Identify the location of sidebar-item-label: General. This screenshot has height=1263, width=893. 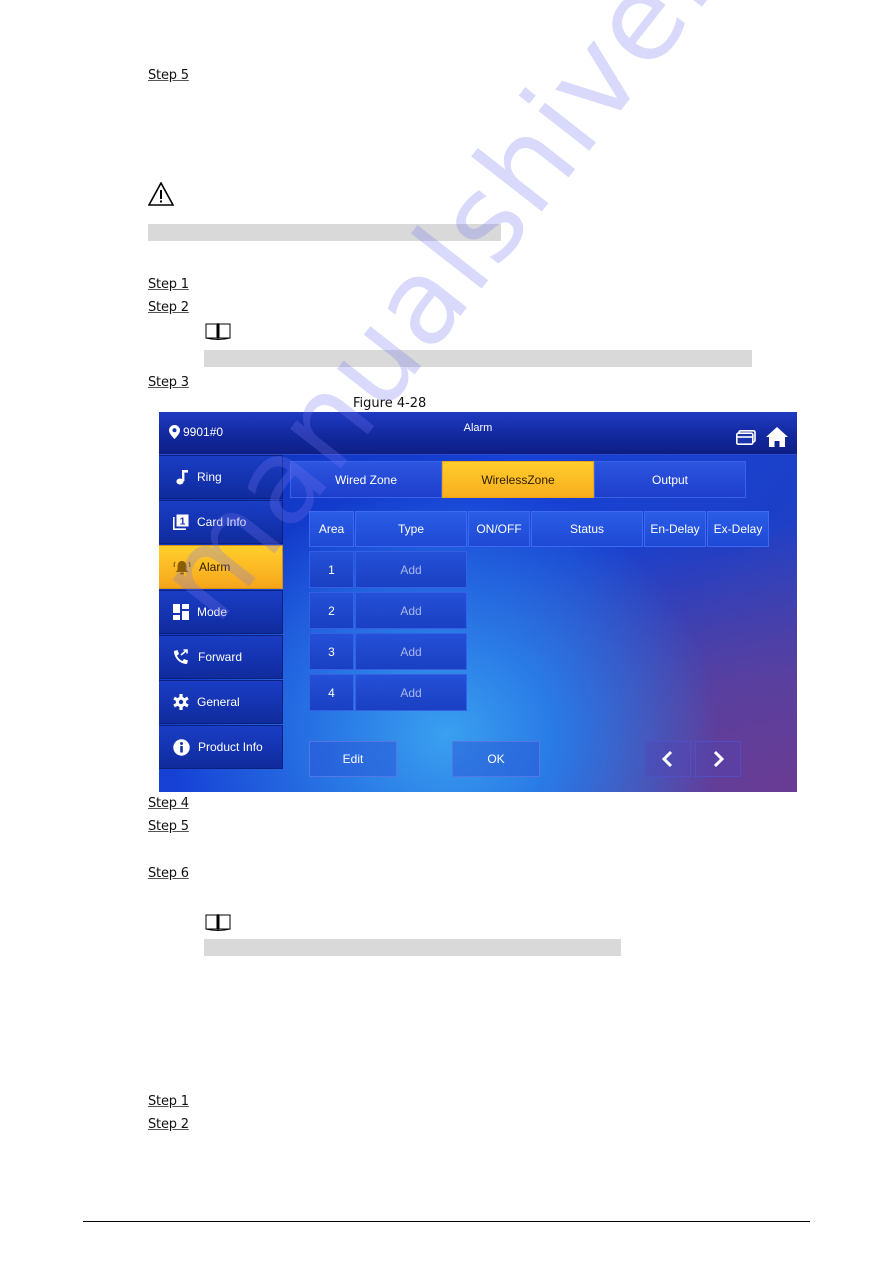
(218, 702).